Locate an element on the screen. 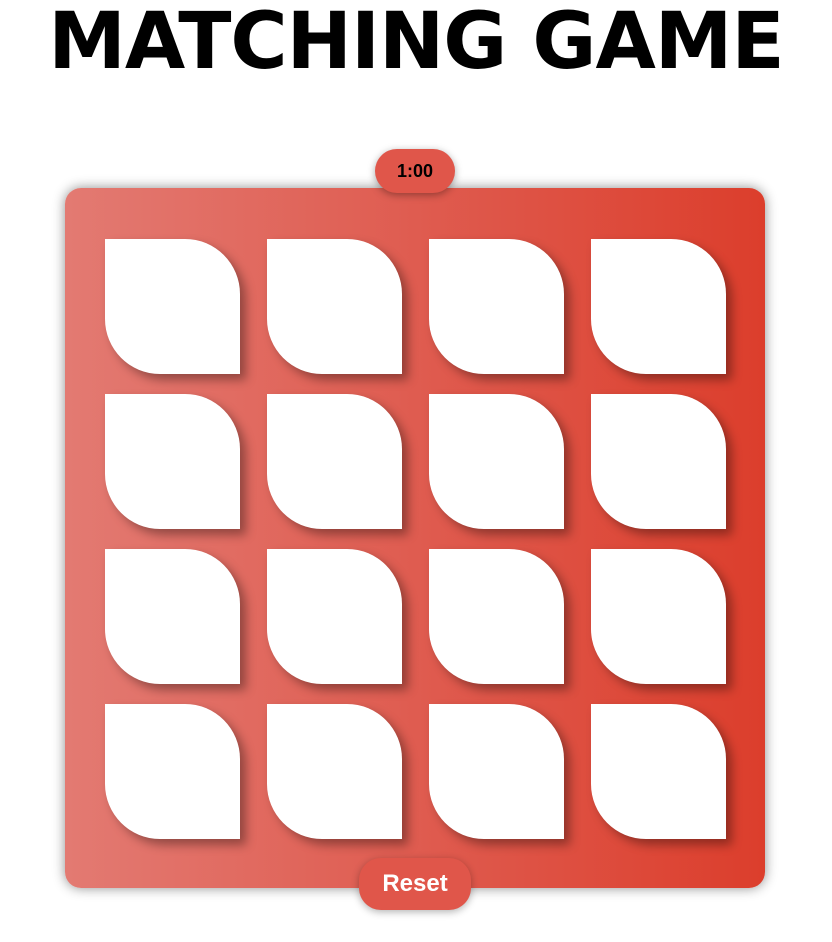 This screenshot has width=832, height=942. reset-button: Reset is located at coordinates (415, 884).